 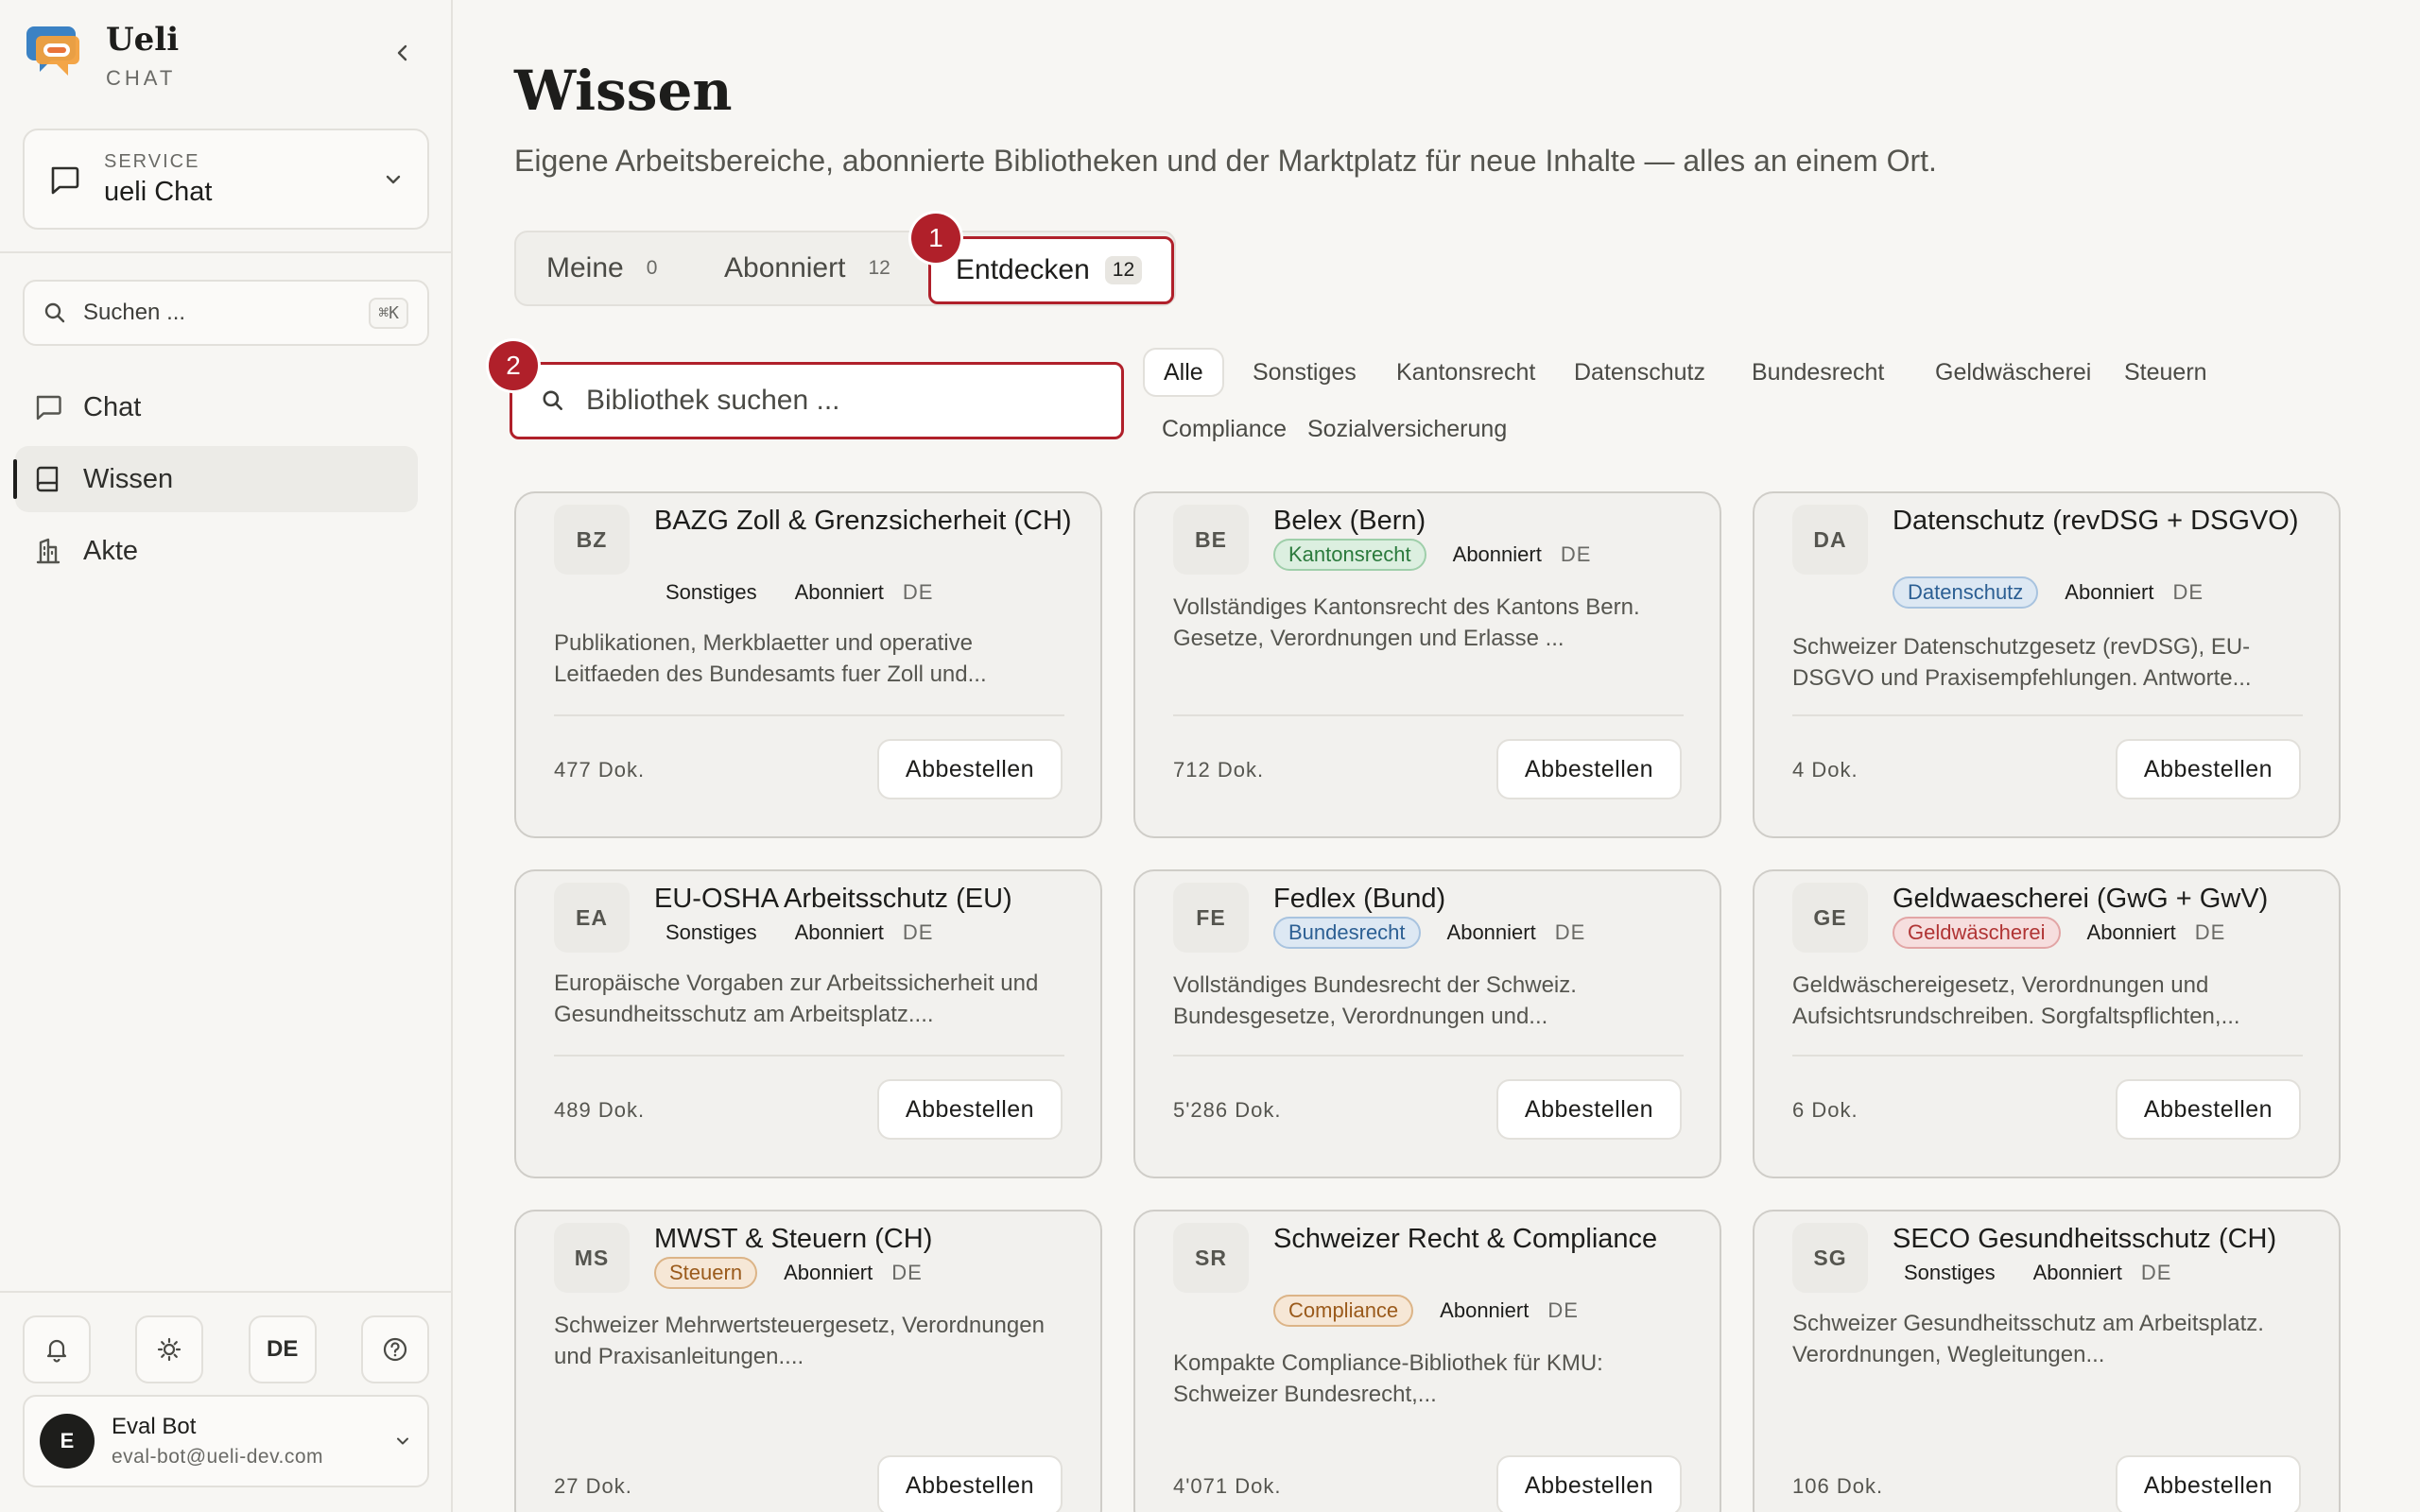 What do you see at coordinates (2096, 521) in the screenshot?
I see `library-title: Datenschutz (revDSG + DSGVO)` at bounding box center [2096, 521].